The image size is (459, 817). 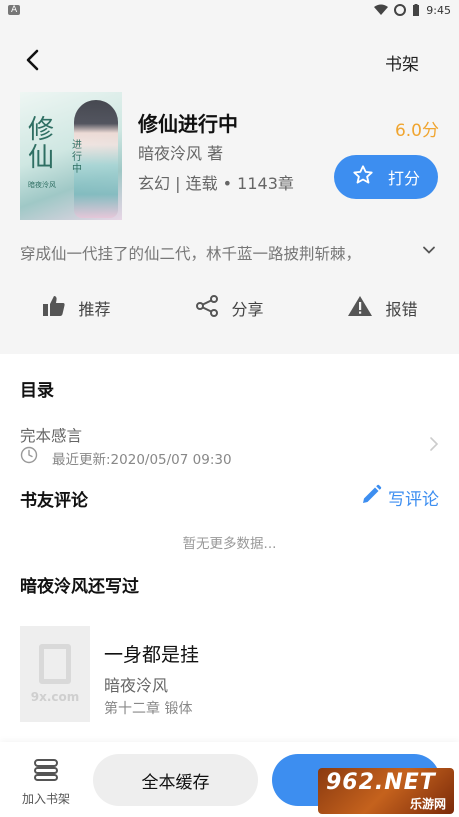 I want to click on add-to-shelf-button: 加入书架, so click(x=46, y=782).